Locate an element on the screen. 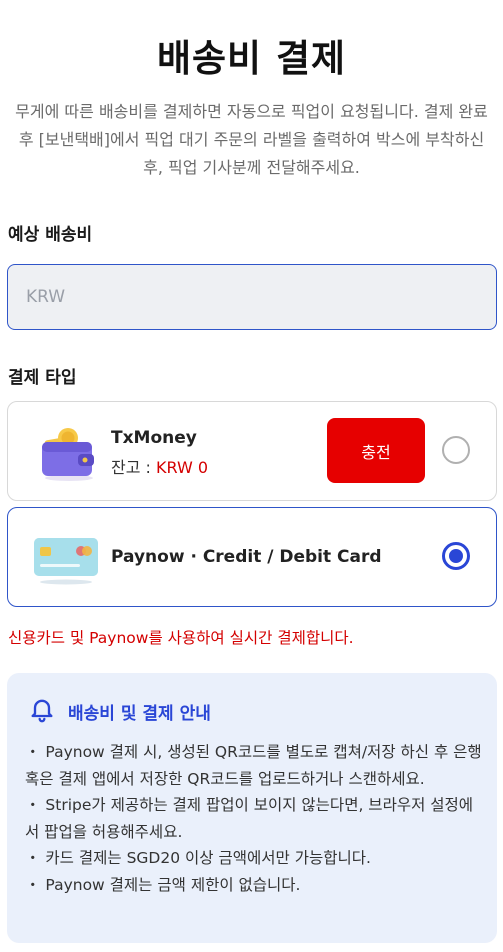 The width and height of the screenshot is (503, 952). credit-card-icon is located at coordinates (66, 561).